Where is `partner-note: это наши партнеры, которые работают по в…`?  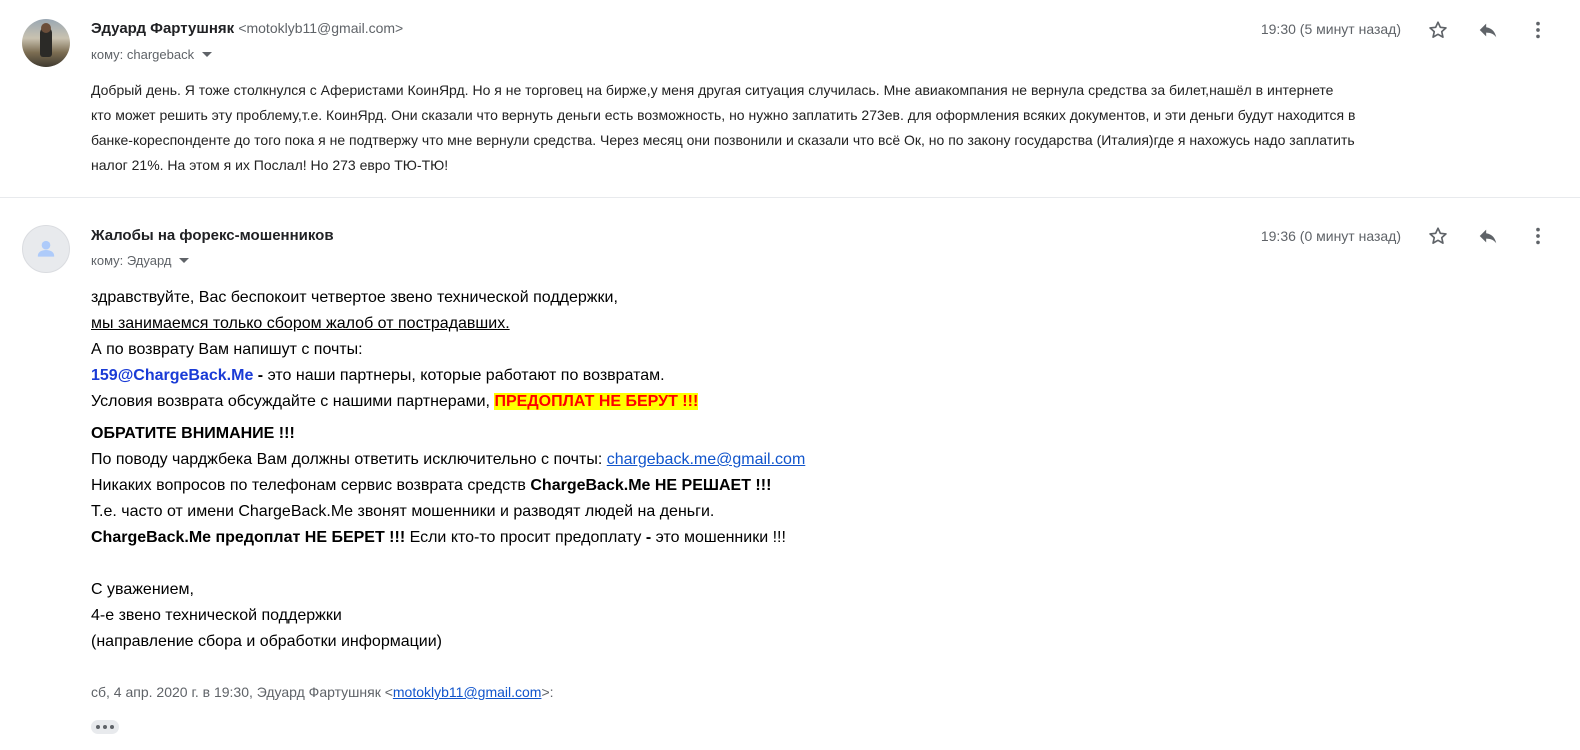
partner-note: это наши партнеры, которые работают по в… is located at coordinates (466, 375).